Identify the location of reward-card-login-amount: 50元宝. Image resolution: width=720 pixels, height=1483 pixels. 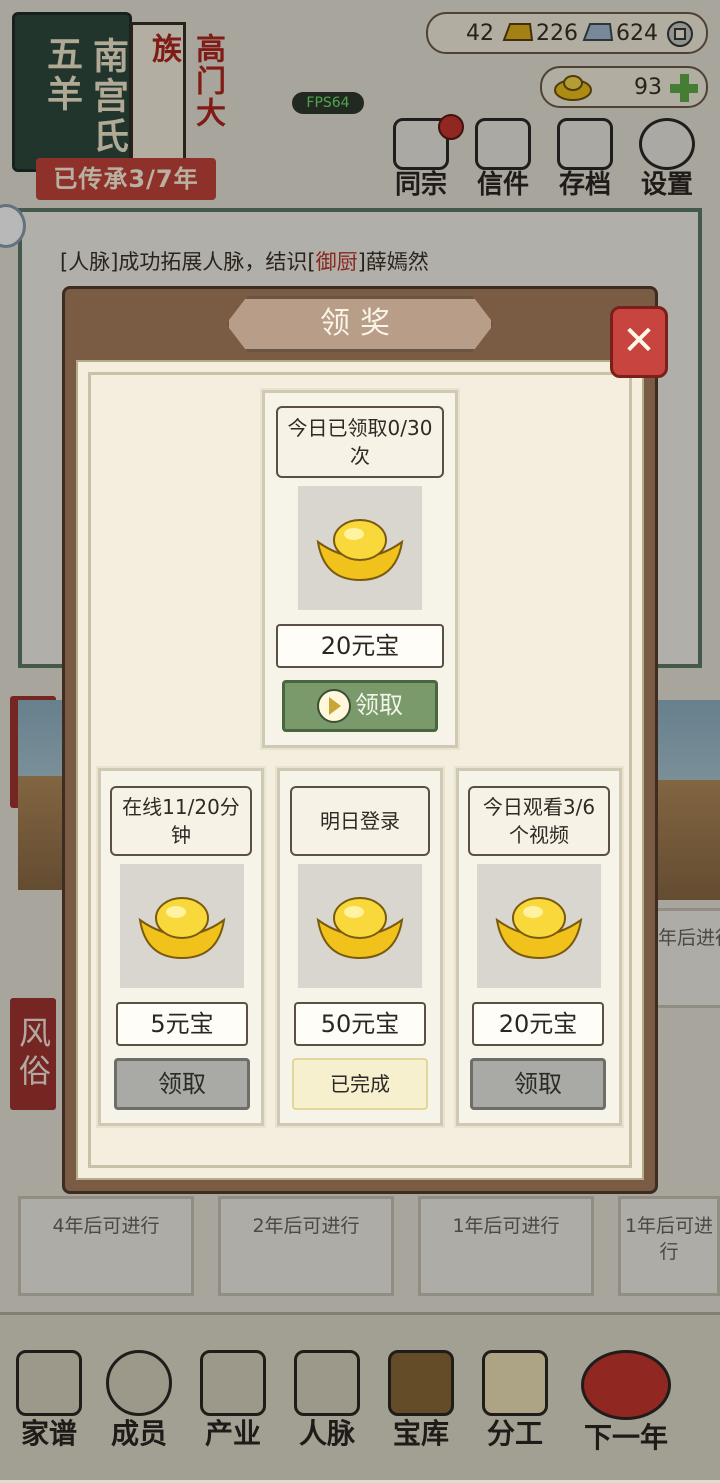
(360, 1024).